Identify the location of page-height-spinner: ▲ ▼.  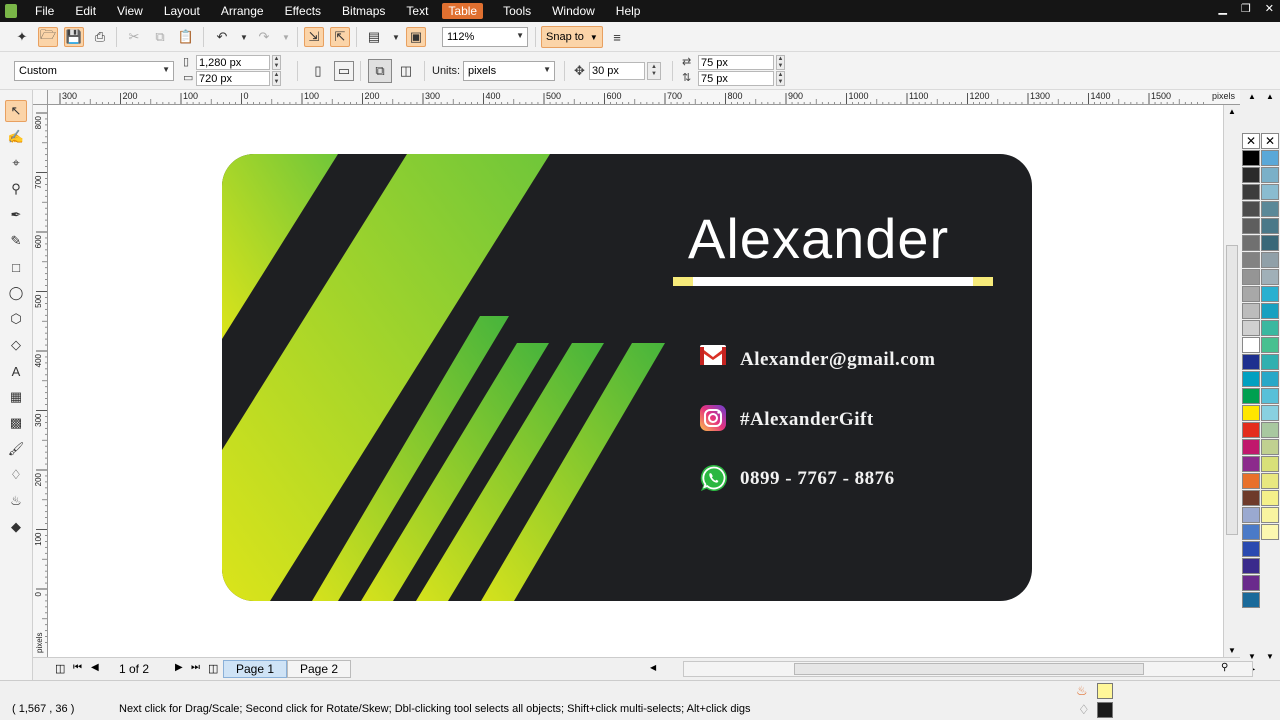
(276, 78).